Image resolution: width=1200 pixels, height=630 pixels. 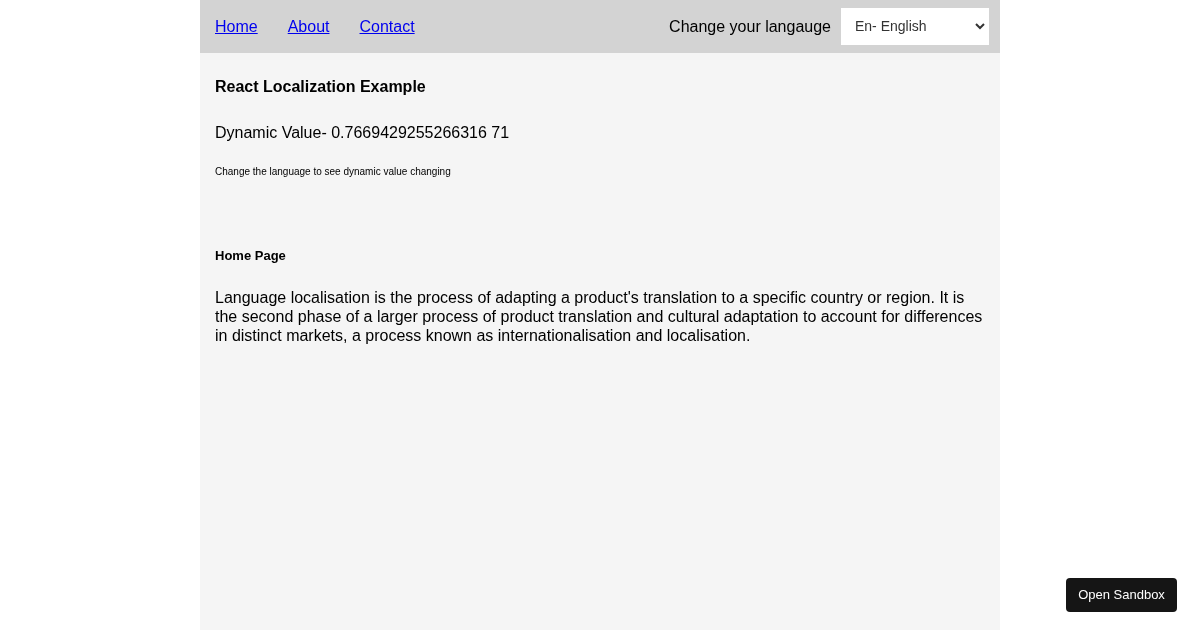 What do you see at coordinates (236, 26) in the screenshot?
I see `nav-link: Home` at bounding box center [236, 26].